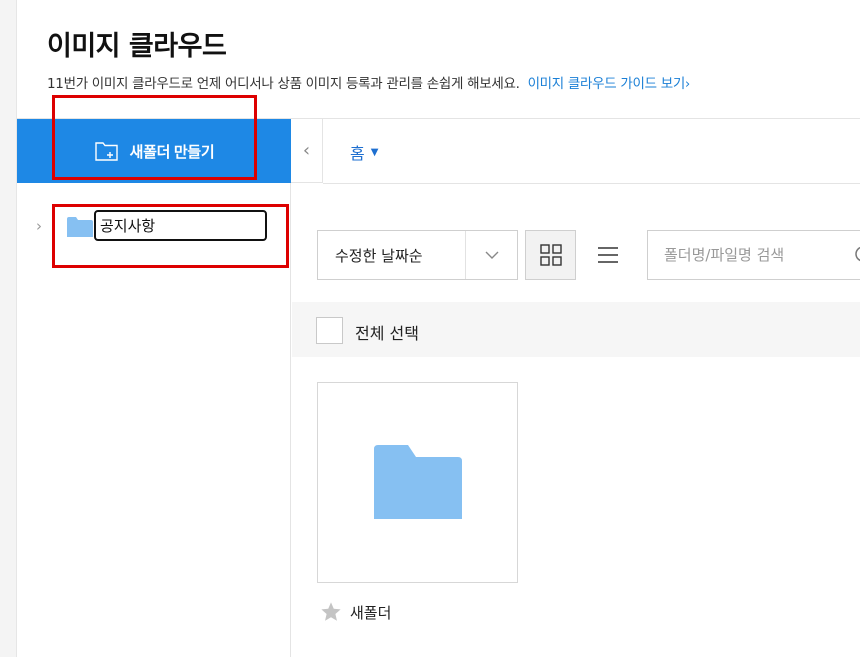  Describe the element at coordinates (357, 153) in the screenshot. I see `breadcrumb-home: 홈` at that location.